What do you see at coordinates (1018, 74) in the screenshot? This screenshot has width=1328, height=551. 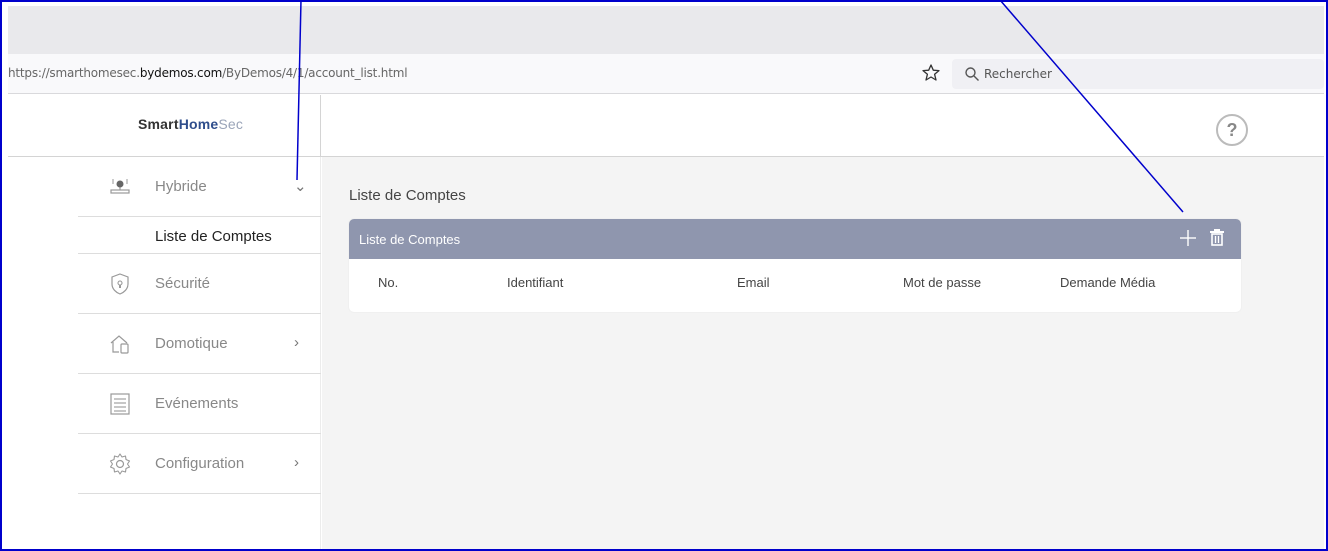 I see `search-placeholder: Rechercher` at bounding box center [1018, 74].